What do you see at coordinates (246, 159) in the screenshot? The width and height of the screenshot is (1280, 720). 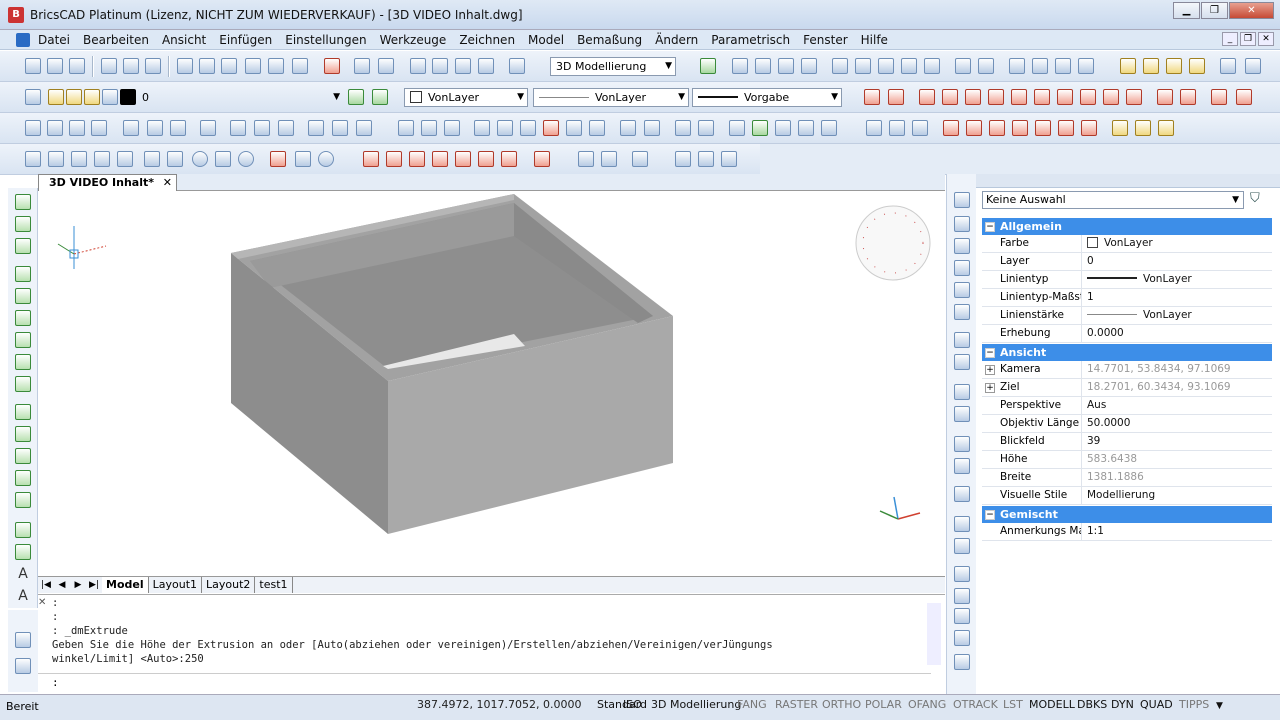 I see `materials-icon` at bounding box center [246, 159].